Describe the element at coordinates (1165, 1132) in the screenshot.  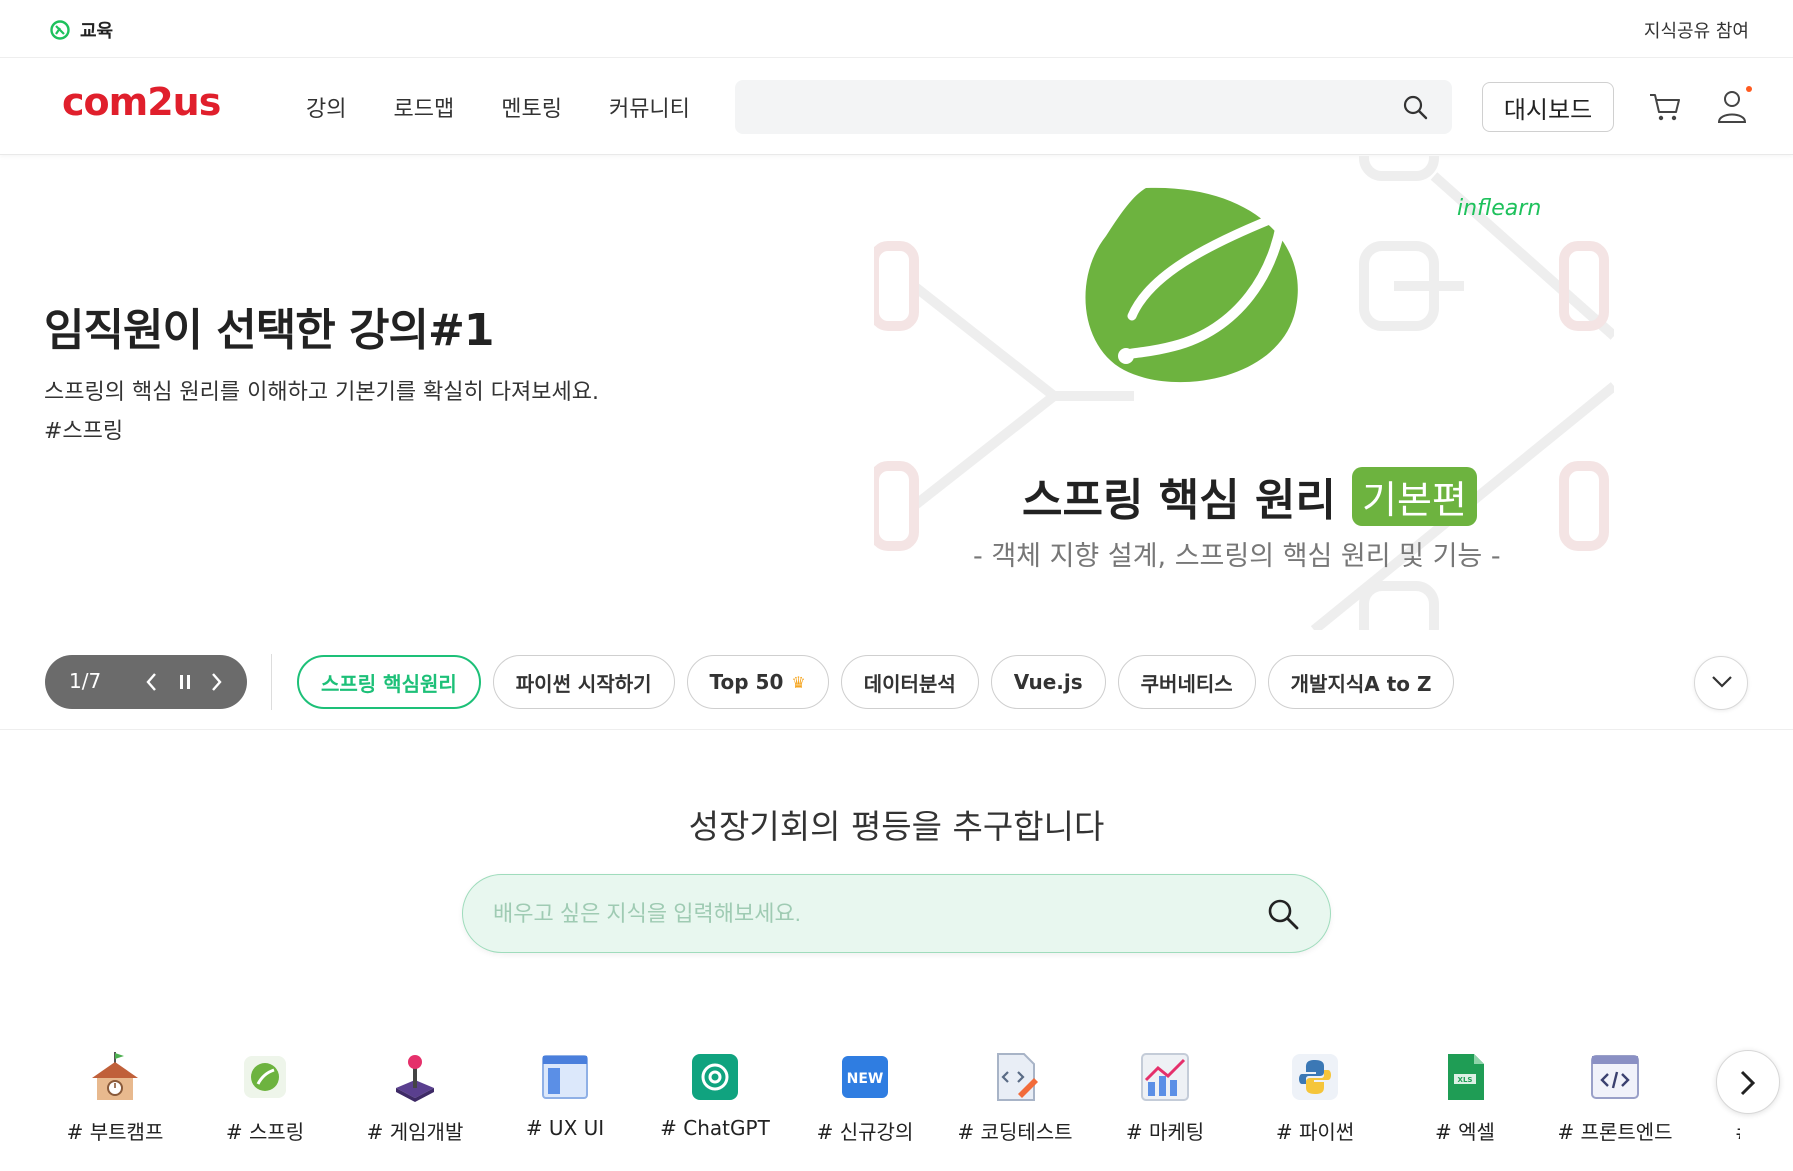
I see `category-label: # 마케팅` at that location.